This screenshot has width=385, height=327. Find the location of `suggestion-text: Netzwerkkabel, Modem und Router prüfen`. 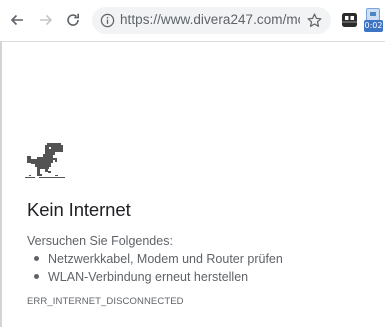

suggestion-text: Netzwerkkabel, Modem und Router prüfen is located at coordinates (165, 259).